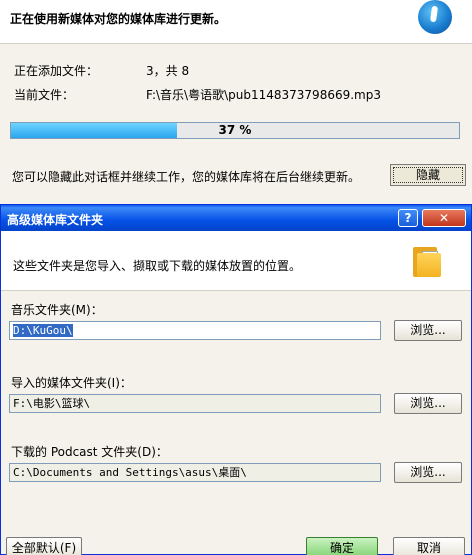 Image resolution: width=472 pixels, height=555 pixels. I want to click on adding-files-label: 正在添加文件：, so click(56, 71).